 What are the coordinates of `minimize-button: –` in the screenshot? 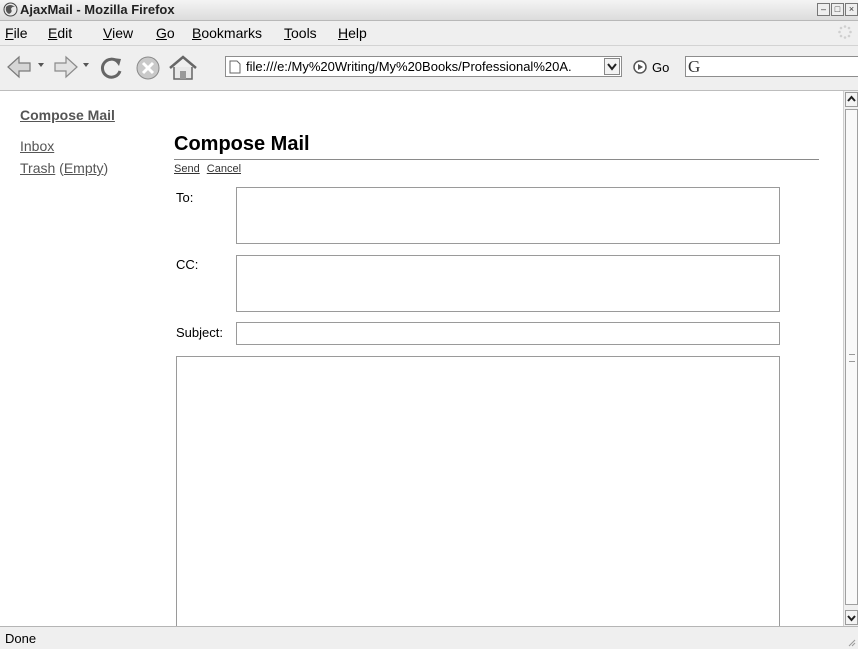 It's located at (823, 9).